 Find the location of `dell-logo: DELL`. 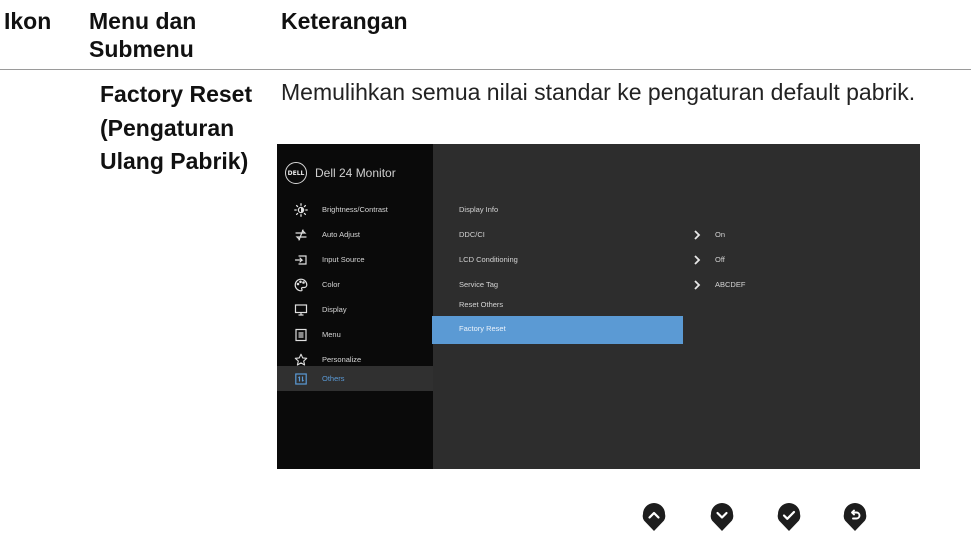

dell-logo: DELL is located at coordinates (296, 173).